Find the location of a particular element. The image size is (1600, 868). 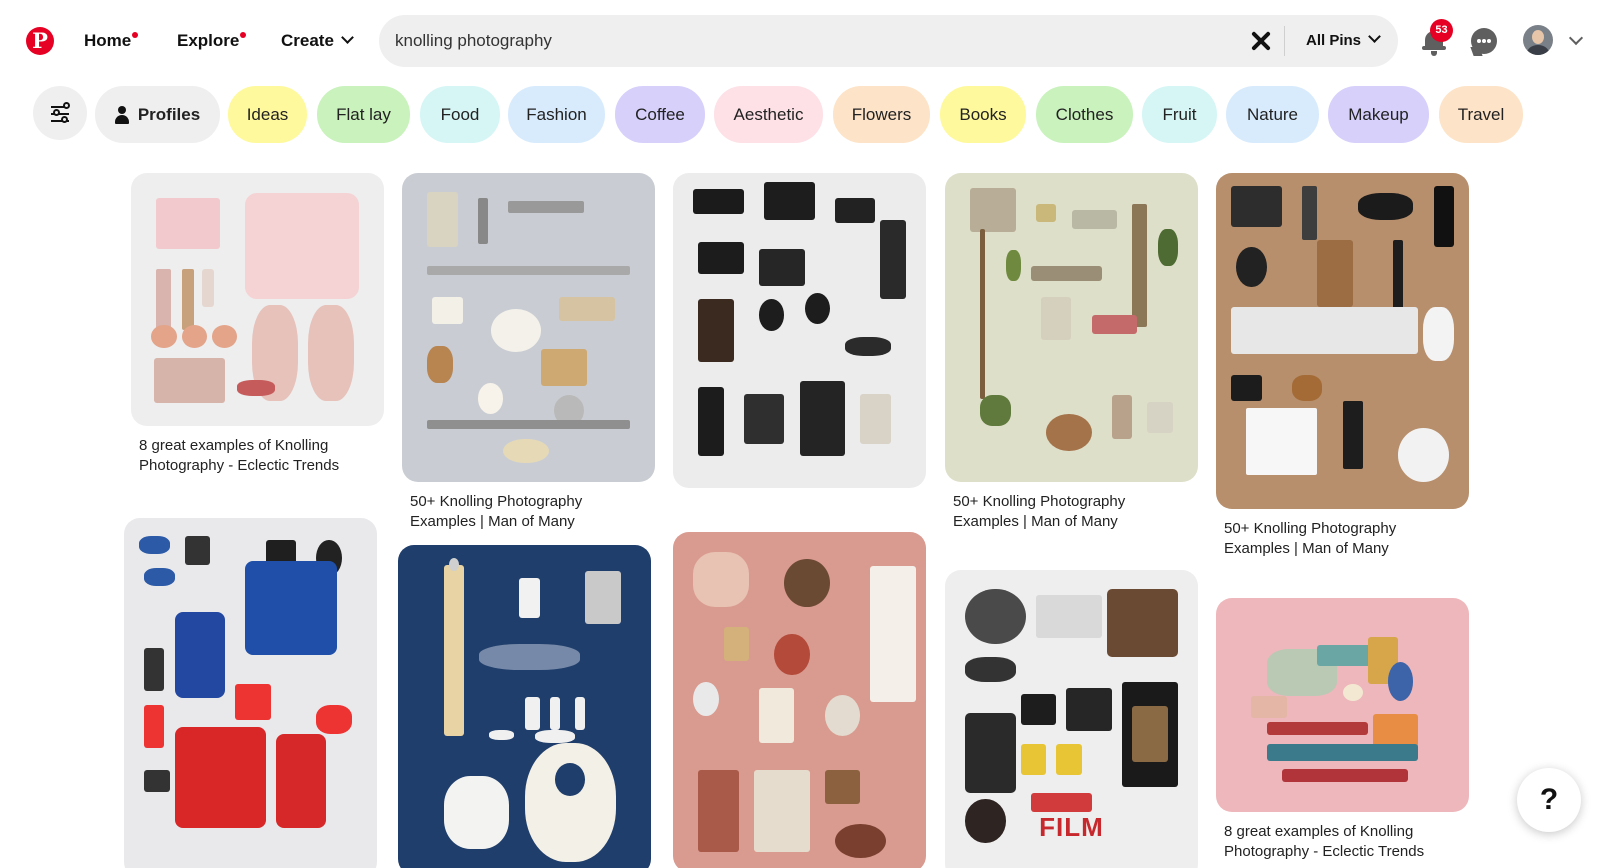

notification-count-badge: 53 is located at coordinates (1441, 30).